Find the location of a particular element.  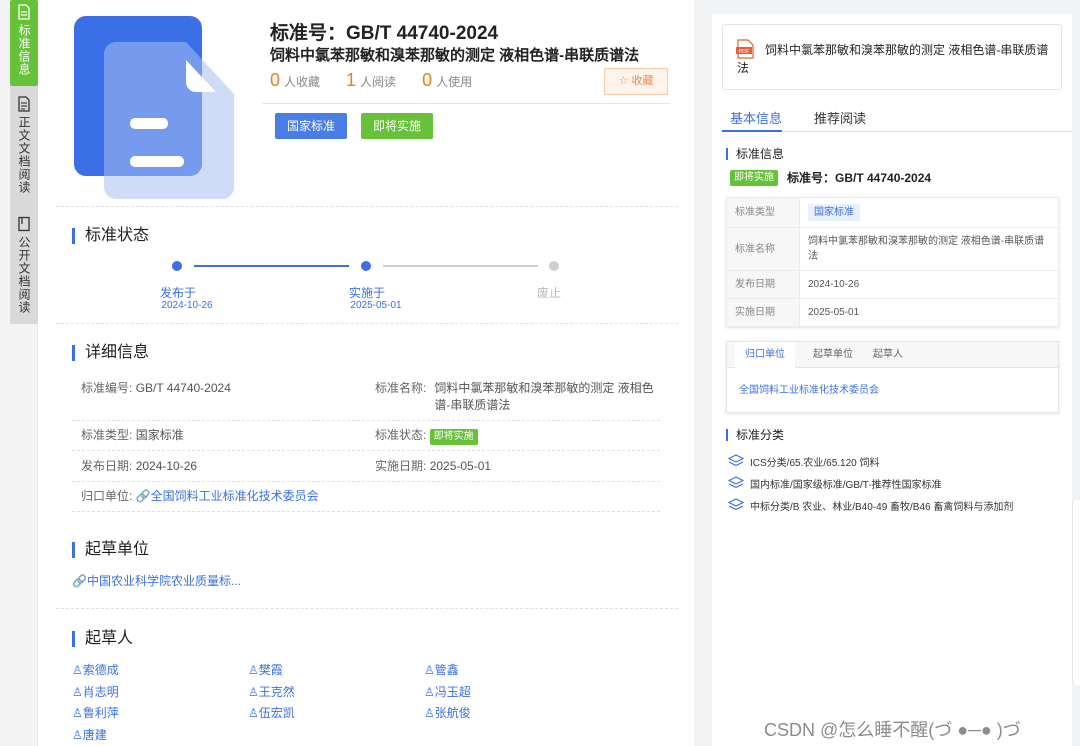

table-row: 标准名称 饲料中氯苯那敏和溴苯那敏的测定 液相色谱-串联质谱法 is located at coordinates (892, 249).